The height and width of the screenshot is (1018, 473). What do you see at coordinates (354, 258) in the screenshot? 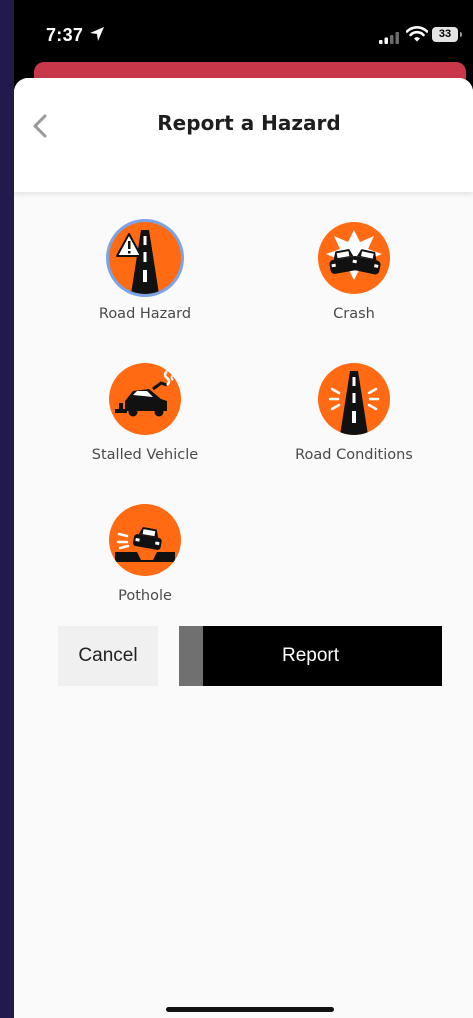
I see `crash-icon` at bounding box center [354, 258].